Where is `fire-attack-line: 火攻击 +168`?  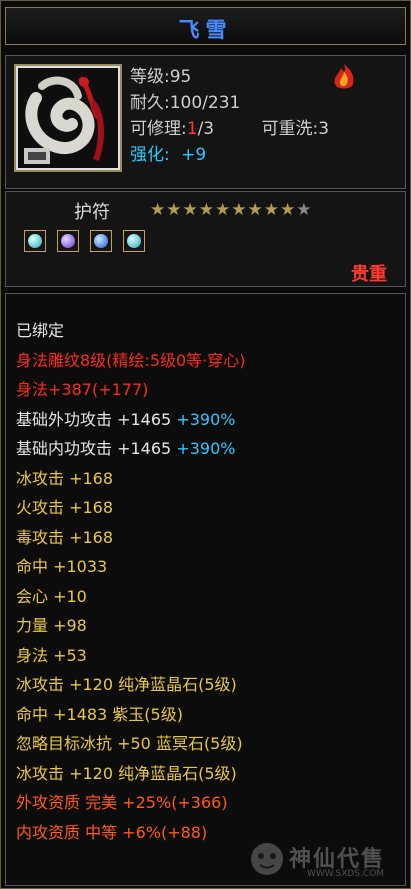
fire-attack-line: 火攻击 +168 is located at coordinates (65, 507).